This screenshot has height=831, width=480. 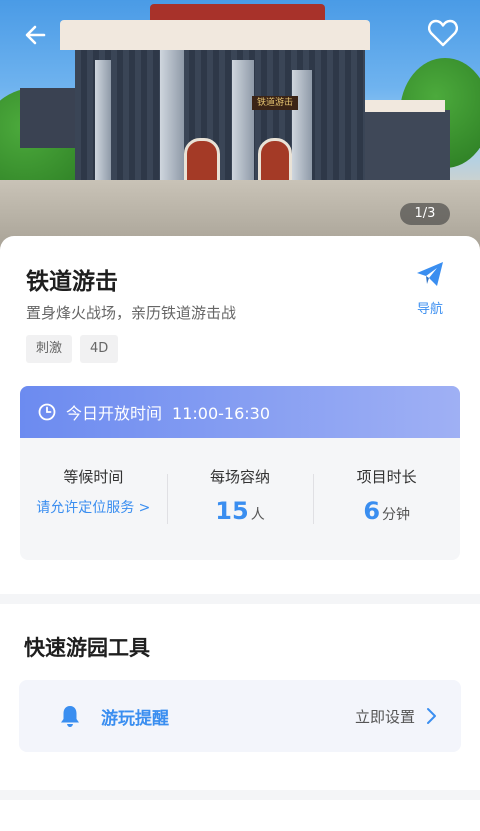 I want to click on favorite-button, so click(x=443, y=33).